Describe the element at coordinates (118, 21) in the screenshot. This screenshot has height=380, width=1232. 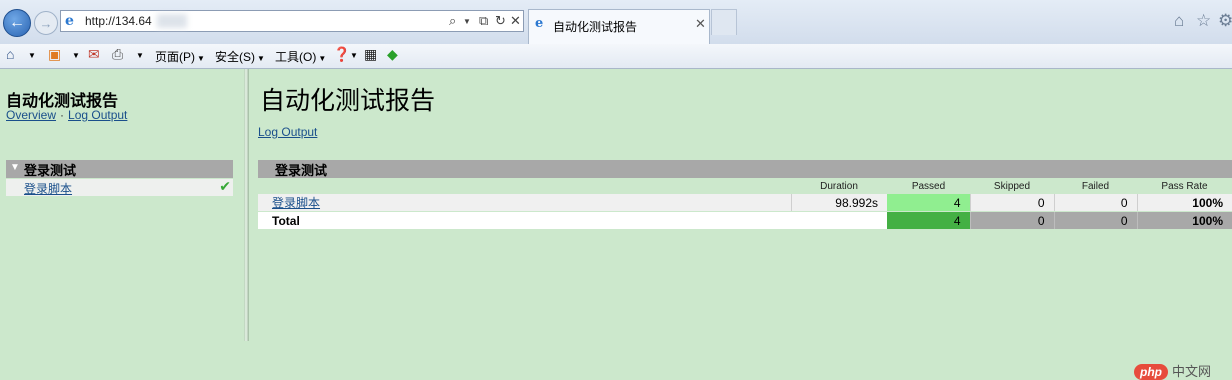
I see `url-text: http://134.64` at that location.